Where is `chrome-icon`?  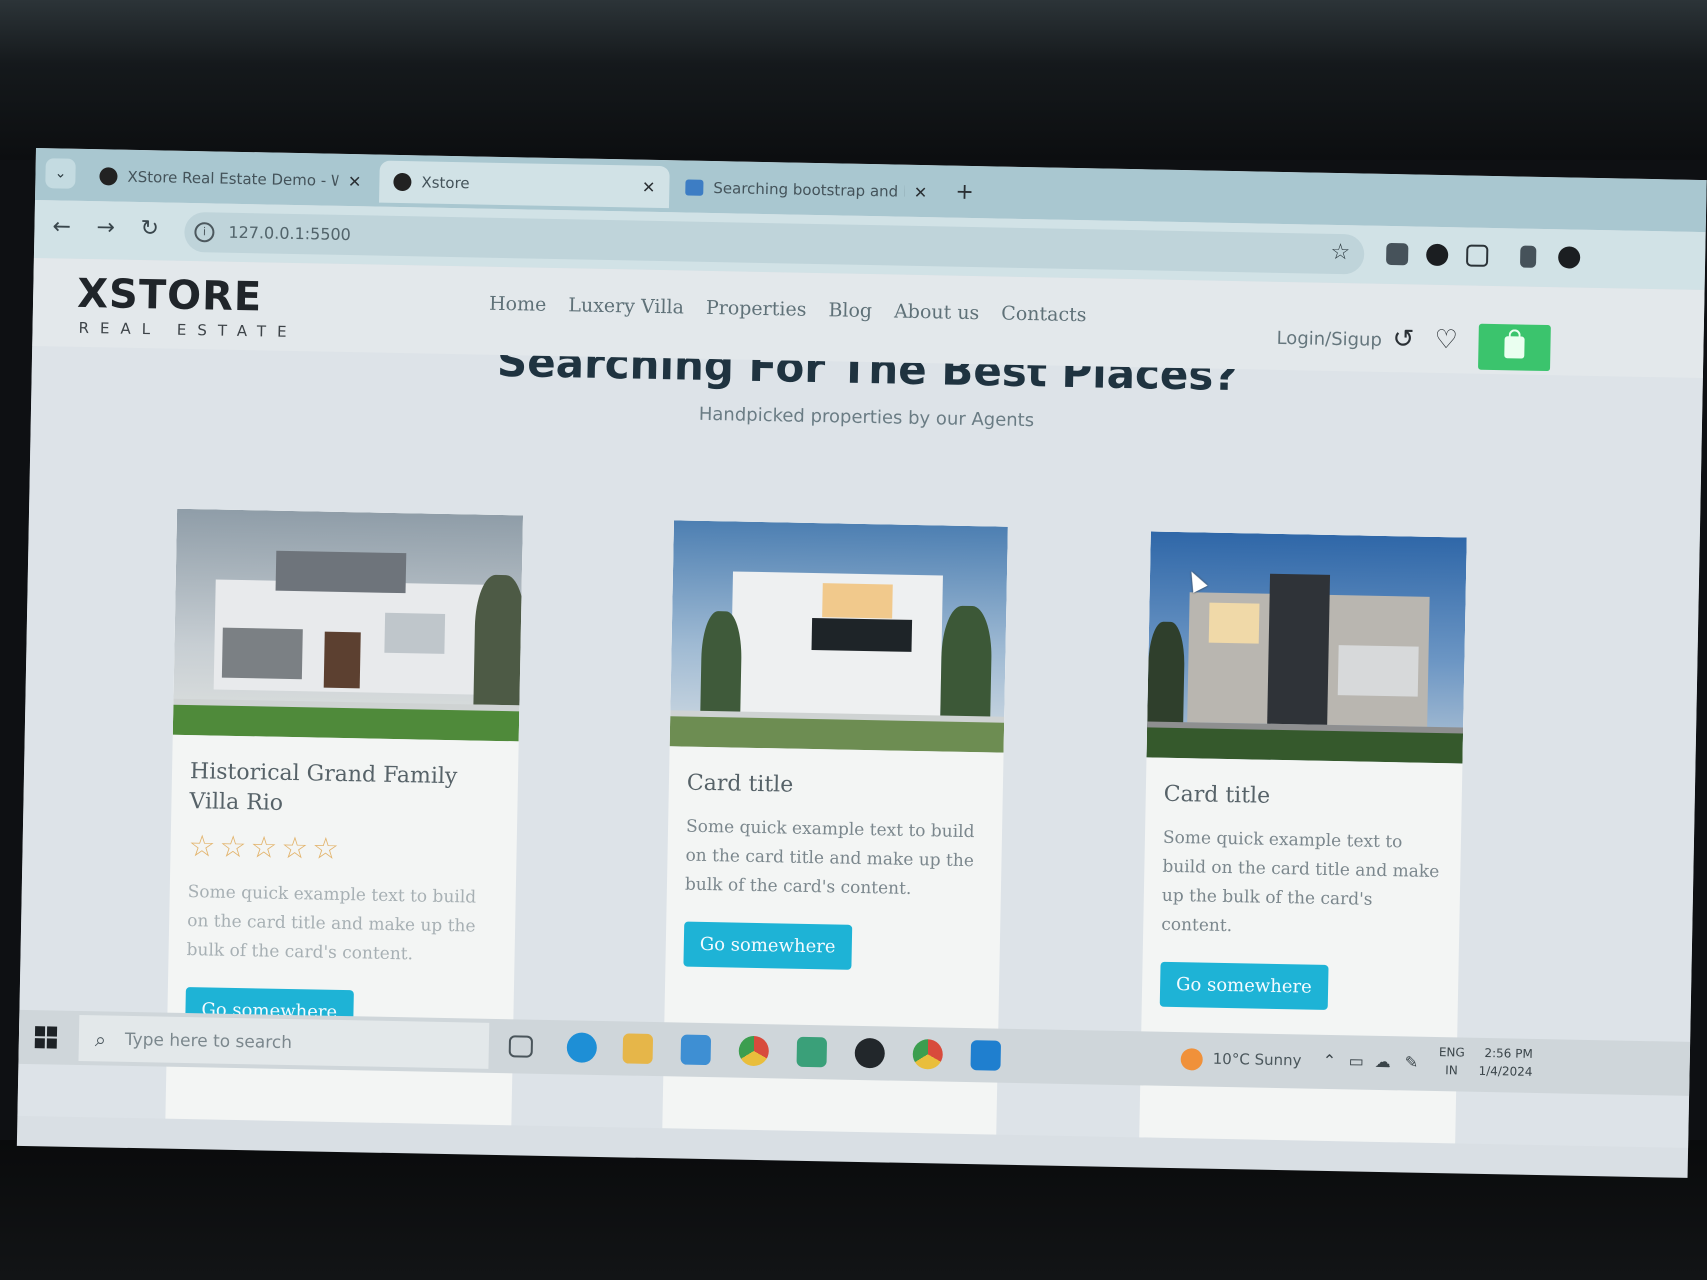
chrome-icon is located at coordinates (754, 1051).